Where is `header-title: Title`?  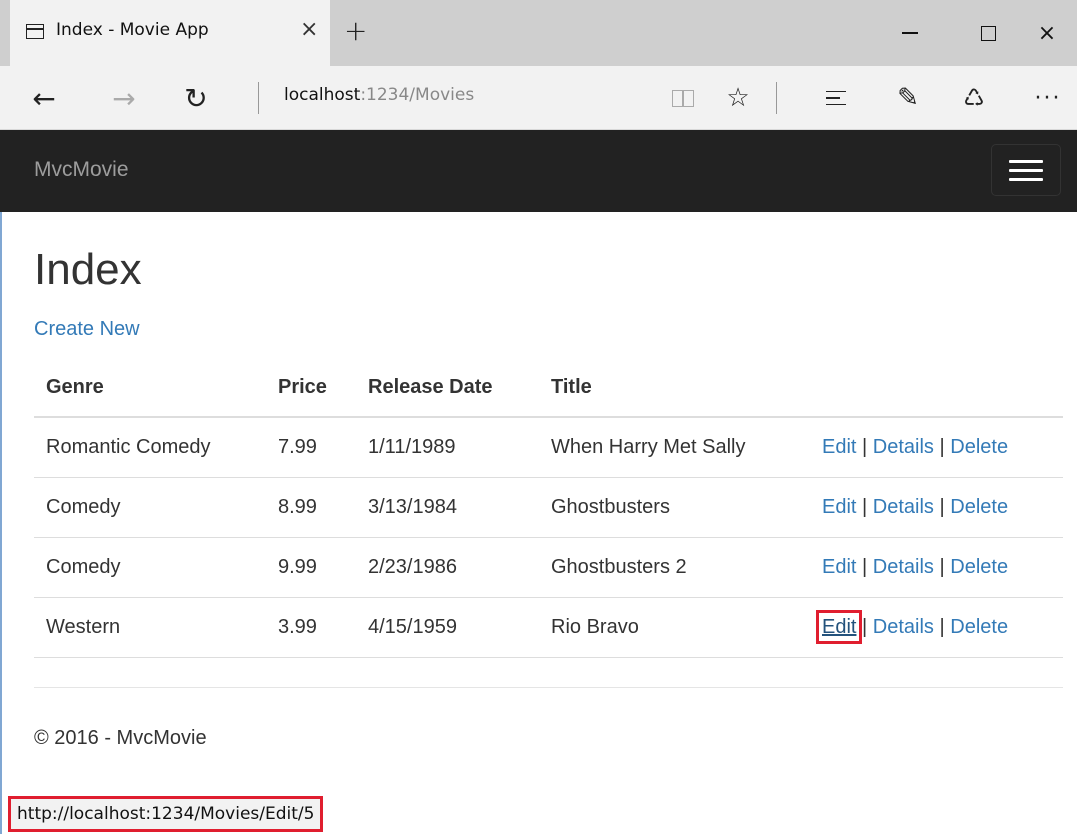 header-title: Title is located at coordinates (674, 388).